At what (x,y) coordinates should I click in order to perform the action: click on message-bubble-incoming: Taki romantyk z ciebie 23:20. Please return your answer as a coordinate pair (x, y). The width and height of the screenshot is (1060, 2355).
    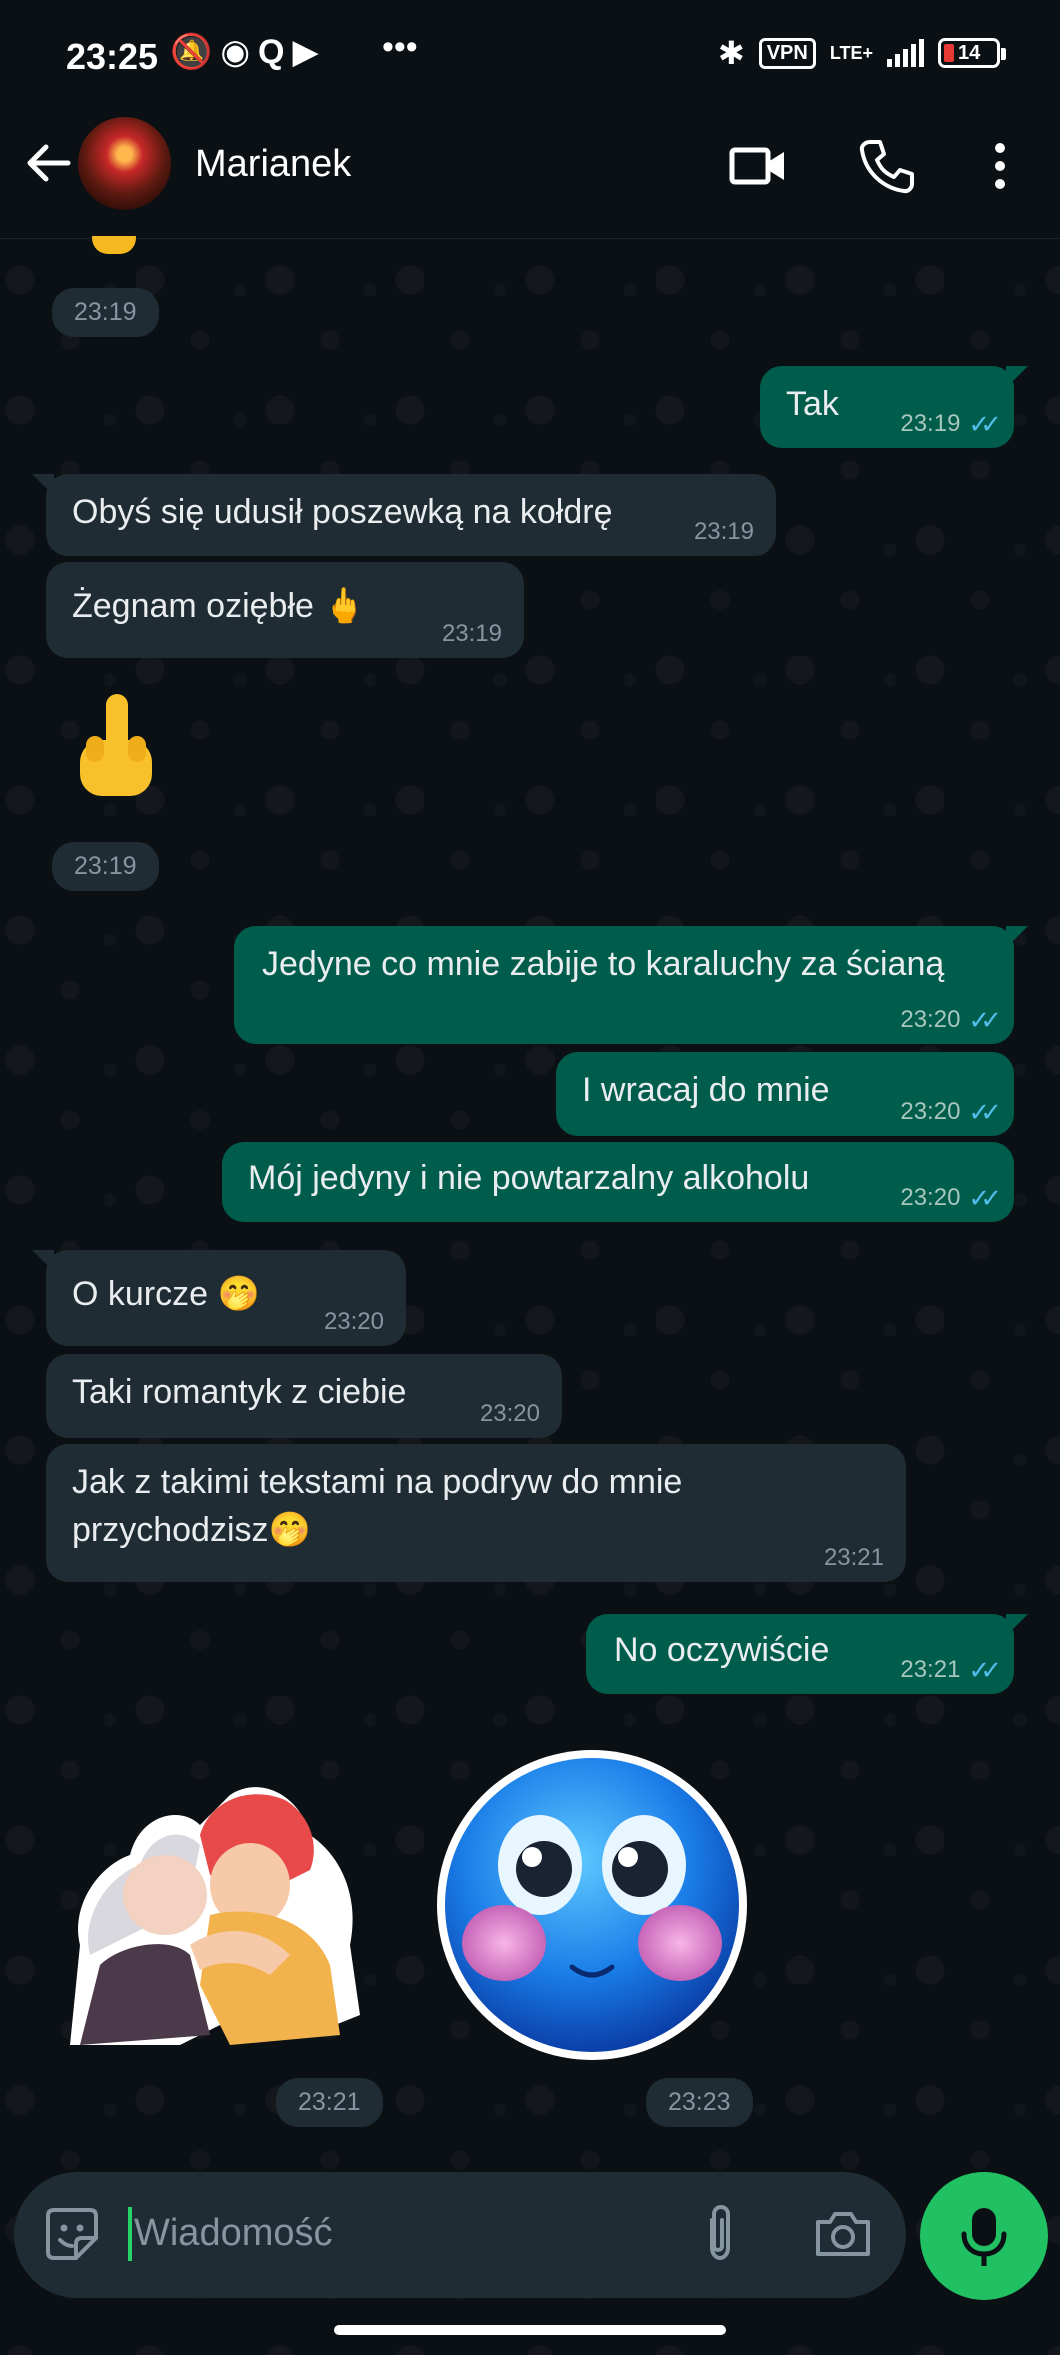
    Looking at the image, I should click on (304, 1396).